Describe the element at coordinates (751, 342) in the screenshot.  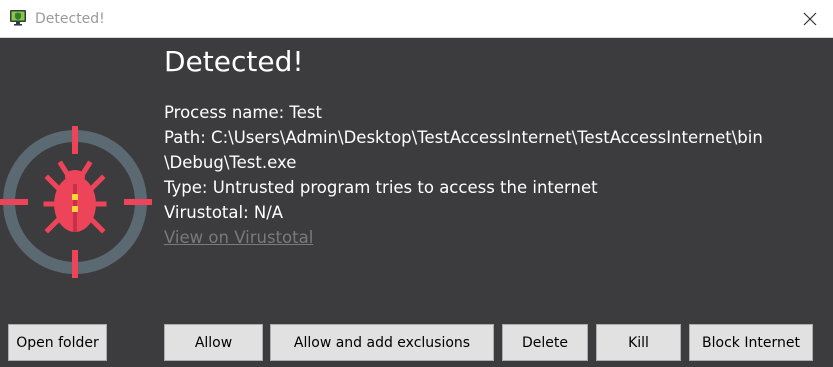
I see `block-internet-button: Block Internet` at that location.